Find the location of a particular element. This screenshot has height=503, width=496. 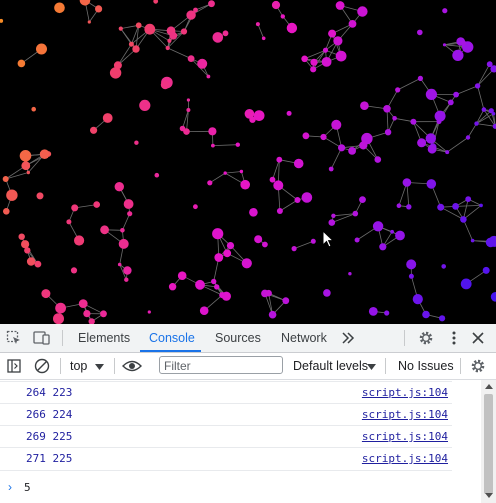

log-message: 271 225 is located at coordinates (49, 458).